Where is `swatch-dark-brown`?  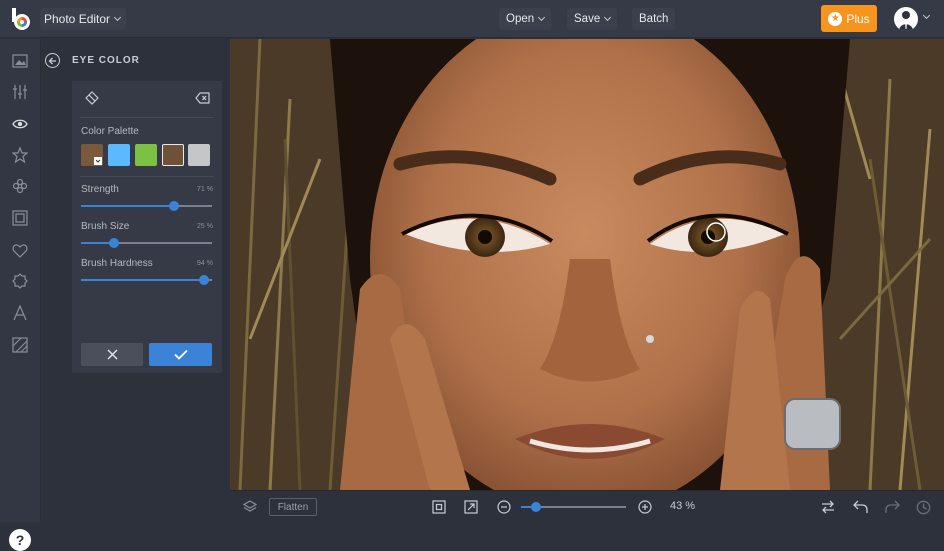
swatch-dark-brown is located at coordinates (173, 155).